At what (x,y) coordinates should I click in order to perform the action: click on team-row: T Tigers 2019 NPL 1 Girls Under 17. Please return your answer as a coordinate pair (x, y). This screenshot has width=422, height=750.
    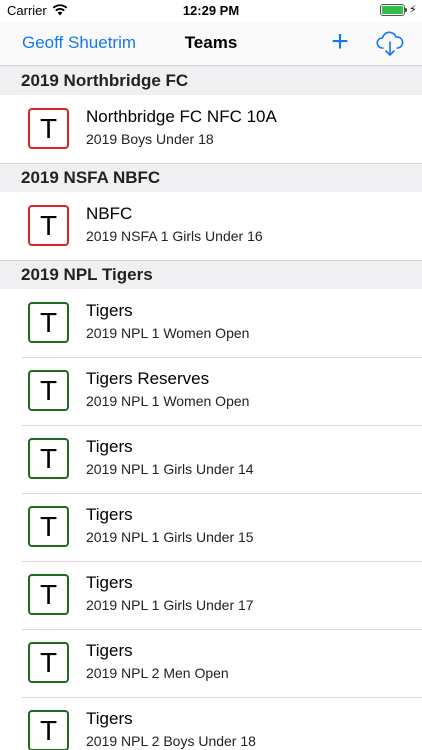
    Looking at the image, I should click on (211, 595).